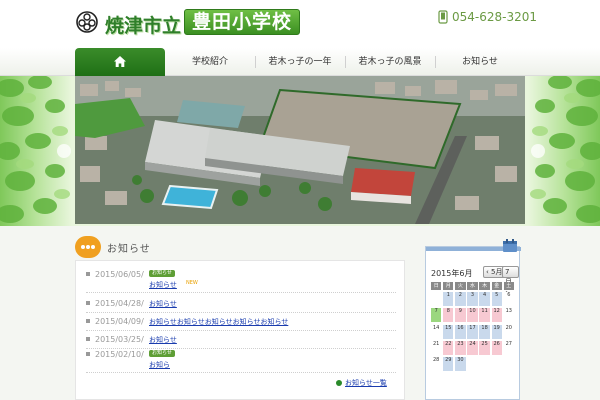 This screenshot has height=400, width=600. What do you see at coordinates (210, 62) in the screenshot?
I see `nav-school-intro: 学校紹介` at bounding box center [210, 62].